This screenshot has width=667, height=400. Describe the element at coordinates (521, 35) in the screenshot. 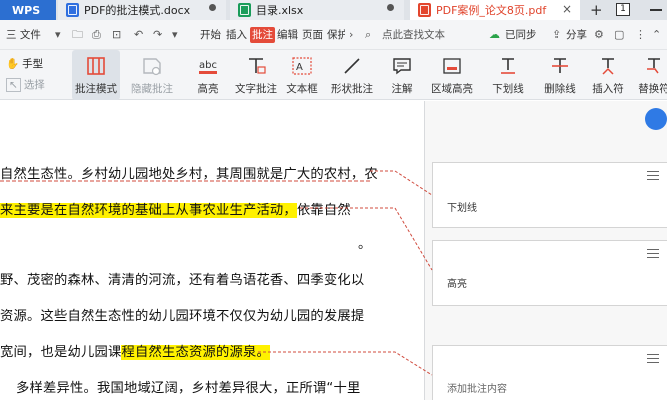

I see `sync-status: 已同步` at that location.